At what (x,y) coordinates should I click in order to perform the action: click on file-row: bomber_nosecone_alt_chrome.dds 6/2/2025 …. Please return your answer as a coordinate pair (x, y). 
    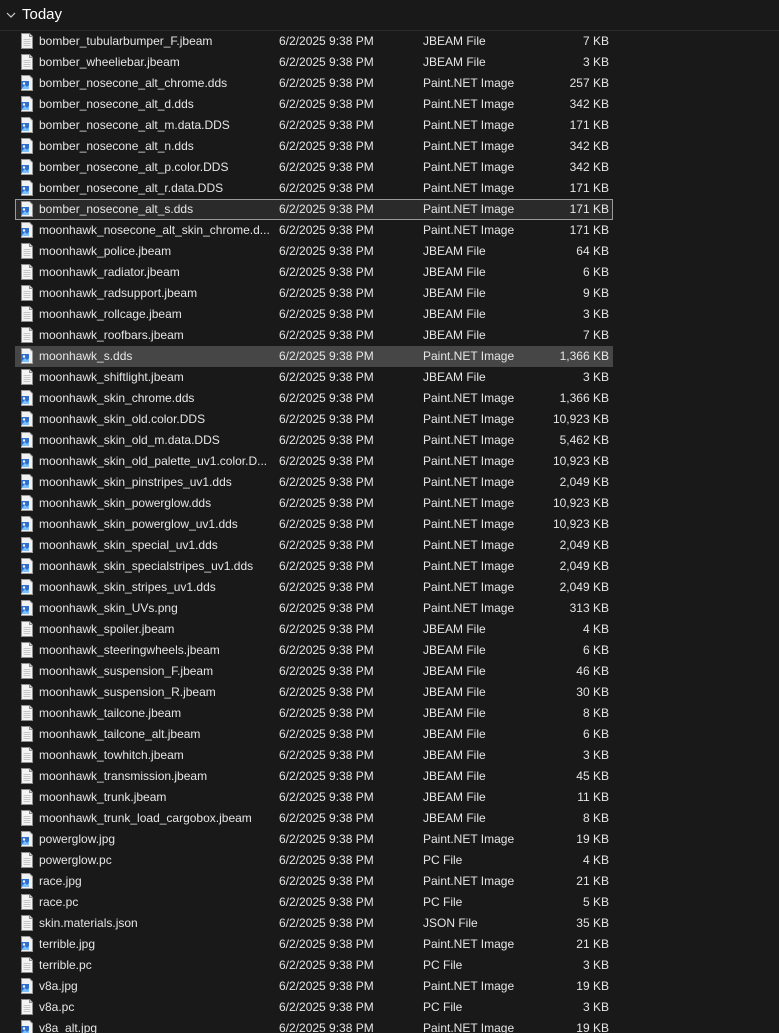
    Looking at the image, I should click on (389, 83).